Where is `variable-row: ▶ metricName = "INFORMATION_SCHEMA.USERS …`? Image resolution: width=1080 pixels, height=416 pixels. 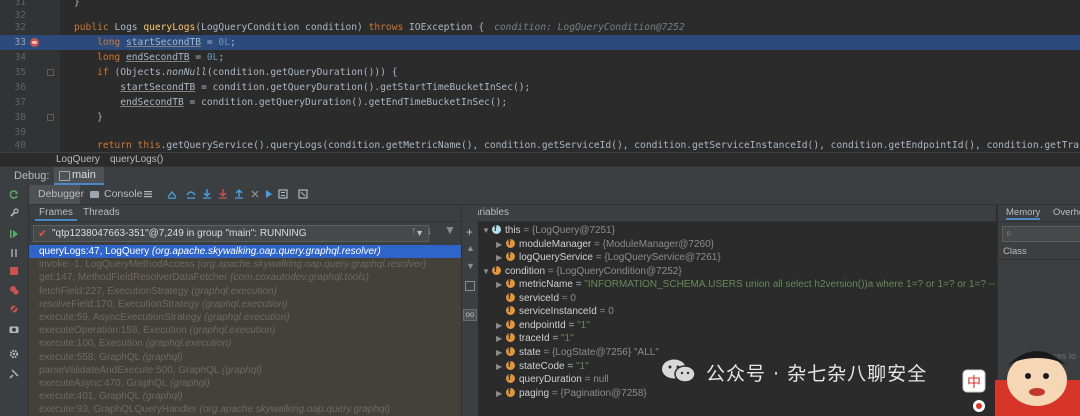 variable-row: ▶ metricName = "INFORMATION_SCHEMA.USERS … is located at coordinates (746, 284).